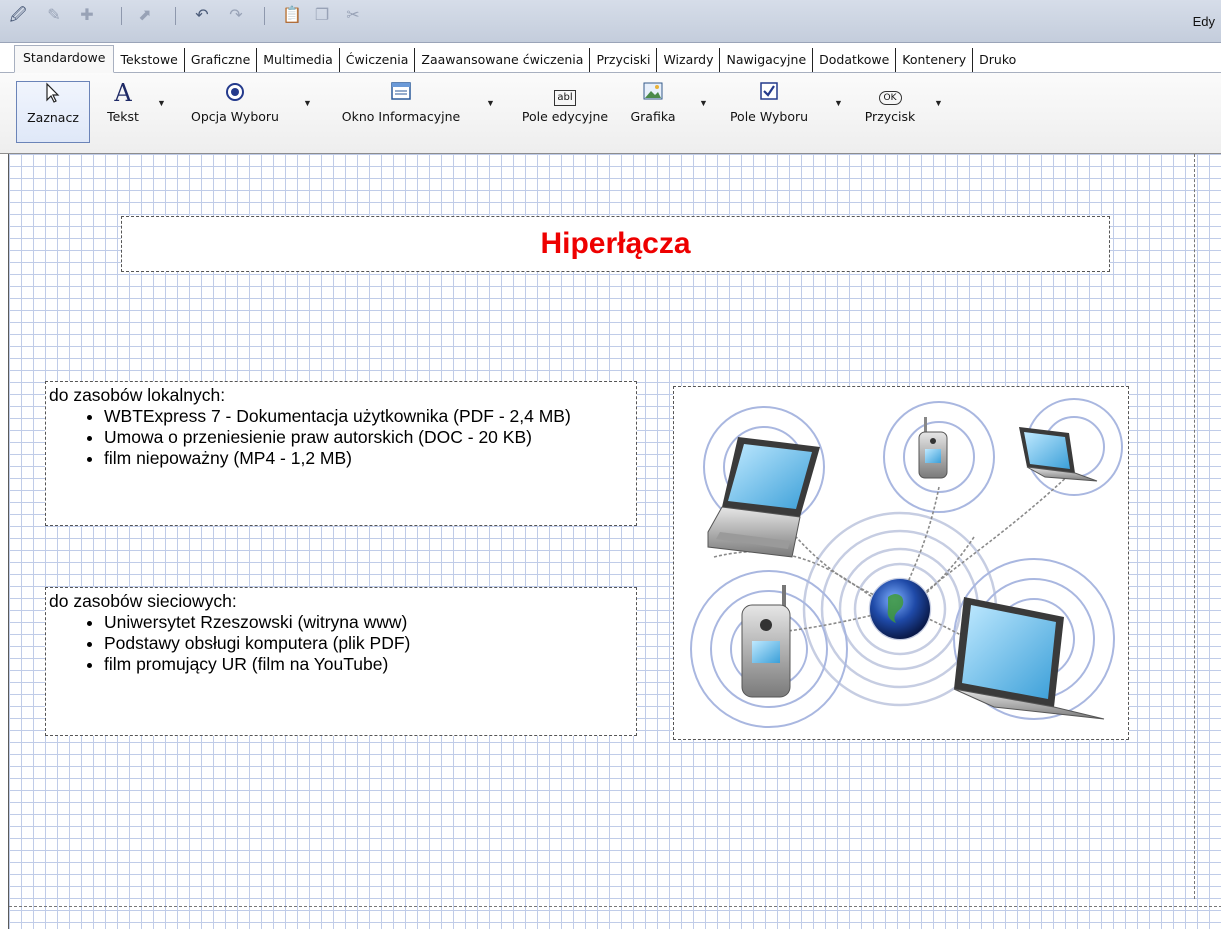  What do you see at coordinates (401, 93) in the screenshot?
I see `info-window-icon` at bounding box center [401, 93].